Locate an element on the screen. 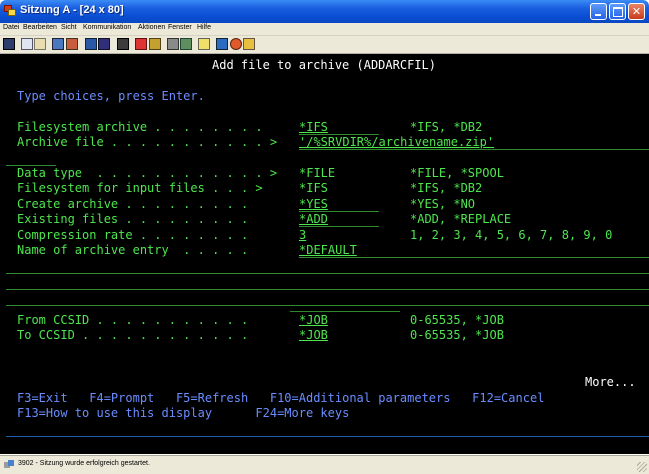 The image size is (649, 474). display-icon is located at coordinates (91, 44).